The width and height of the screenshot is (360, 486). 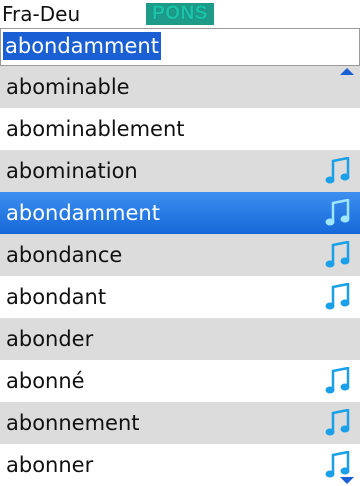 What do you see at coordinates (83, 213) in the screenshot?
I see `entry-word: abondamment` at bounding box center [83, 213].